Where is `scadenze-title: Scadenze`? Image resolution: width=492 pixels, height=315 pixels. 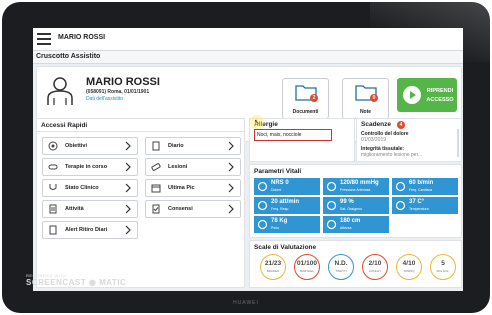
scadenze-title: Scadenze is located at coordinates (376, 124).